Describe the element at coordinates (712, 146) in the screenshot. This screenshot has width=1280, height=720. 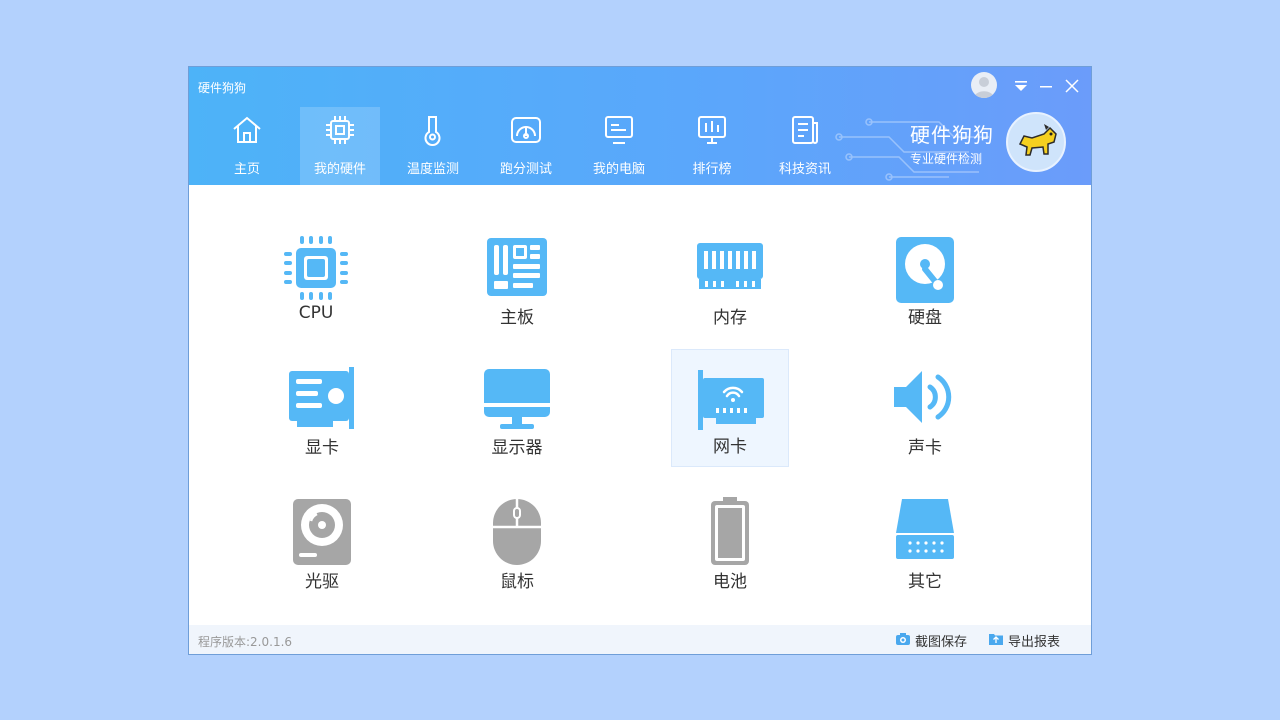
I see `tab-ranking: 排行榜` at that location.